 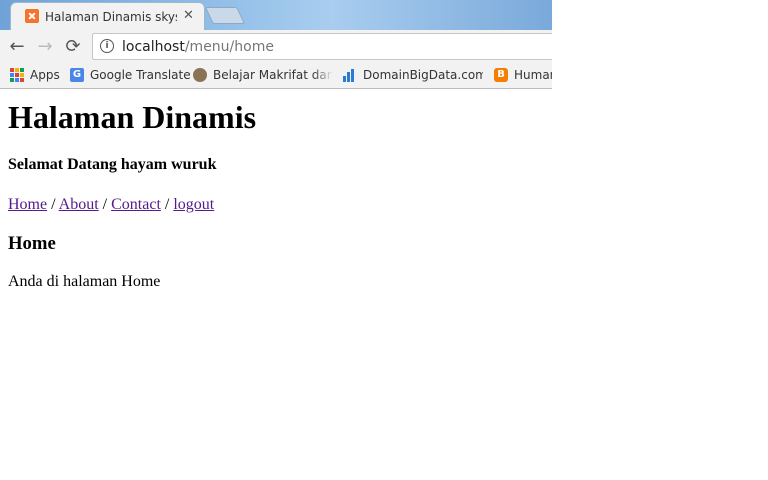 I want to click on section-content: Anda di halaman Home, so click(x=84, y=281).